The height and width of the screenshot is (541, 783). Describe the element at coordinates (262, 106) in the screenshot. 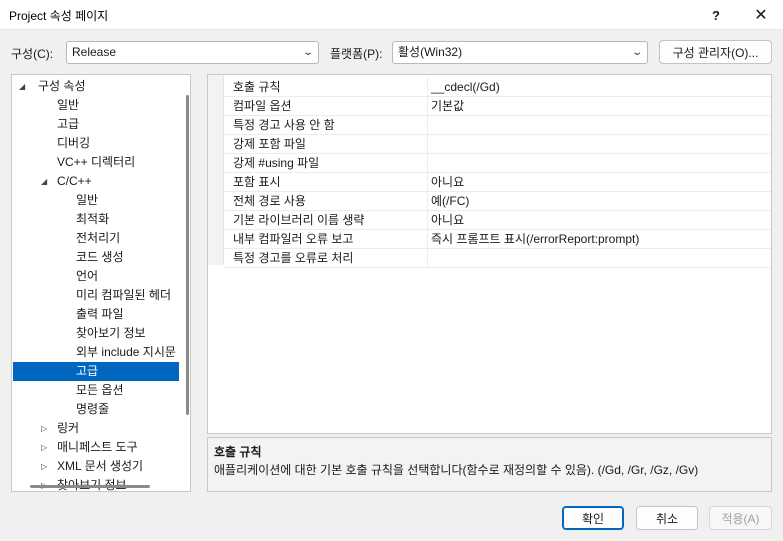

I see `property-name: 컴파일 옵션` at that location.